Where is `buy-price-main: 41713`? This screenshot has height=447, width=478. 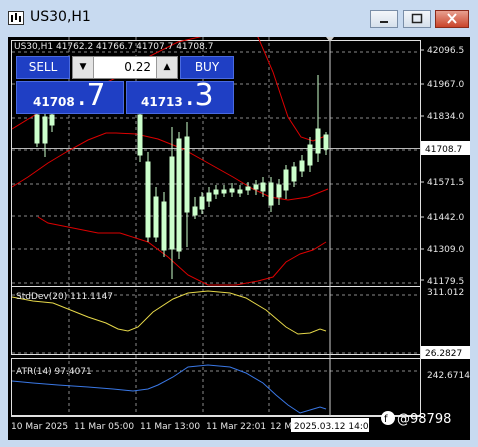 buy-price-main: 41713 is located at coordinates (162, 102).